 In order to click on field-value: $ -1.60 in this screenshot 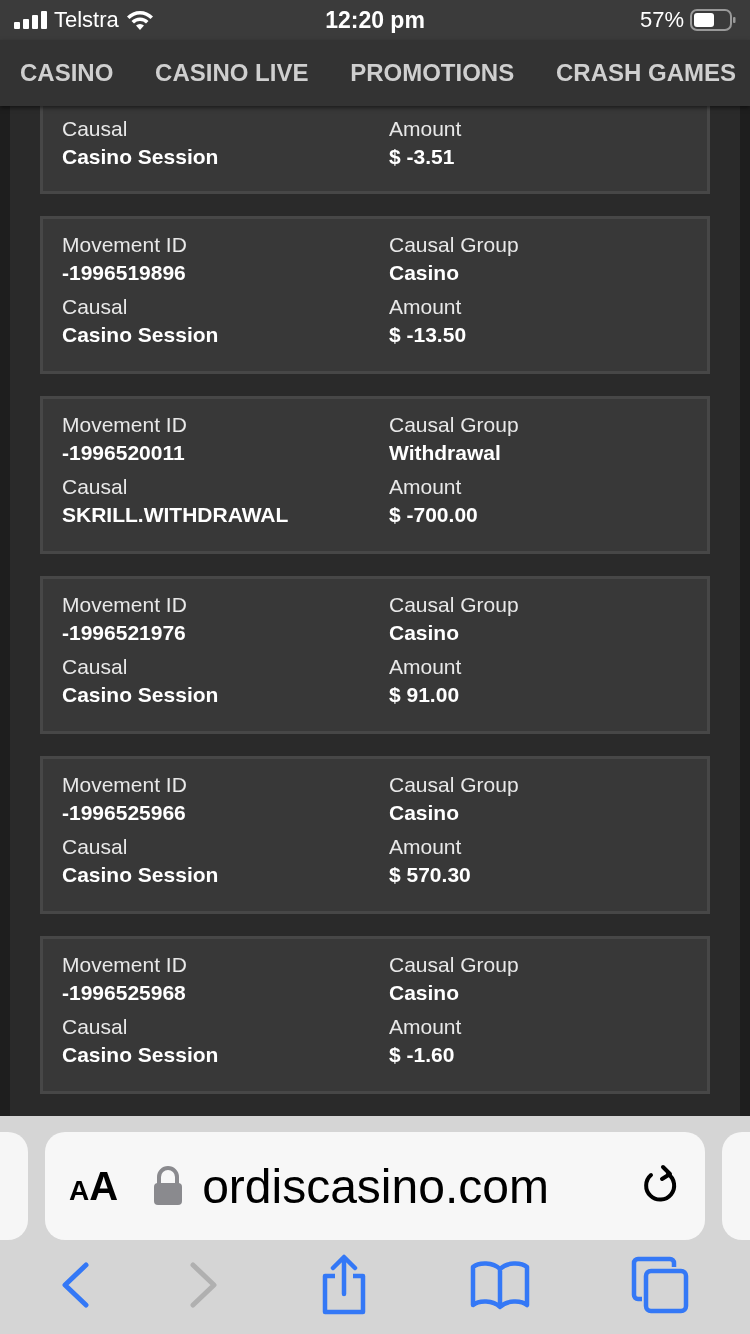, I will do `click(422, 1055)`.